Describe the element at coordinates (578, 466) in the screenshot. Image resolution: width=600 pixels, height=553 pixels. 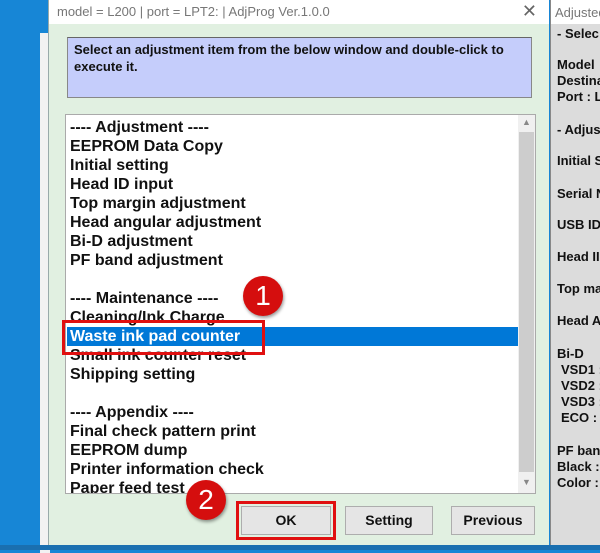
I see `right-window-line: Black :` at that location.